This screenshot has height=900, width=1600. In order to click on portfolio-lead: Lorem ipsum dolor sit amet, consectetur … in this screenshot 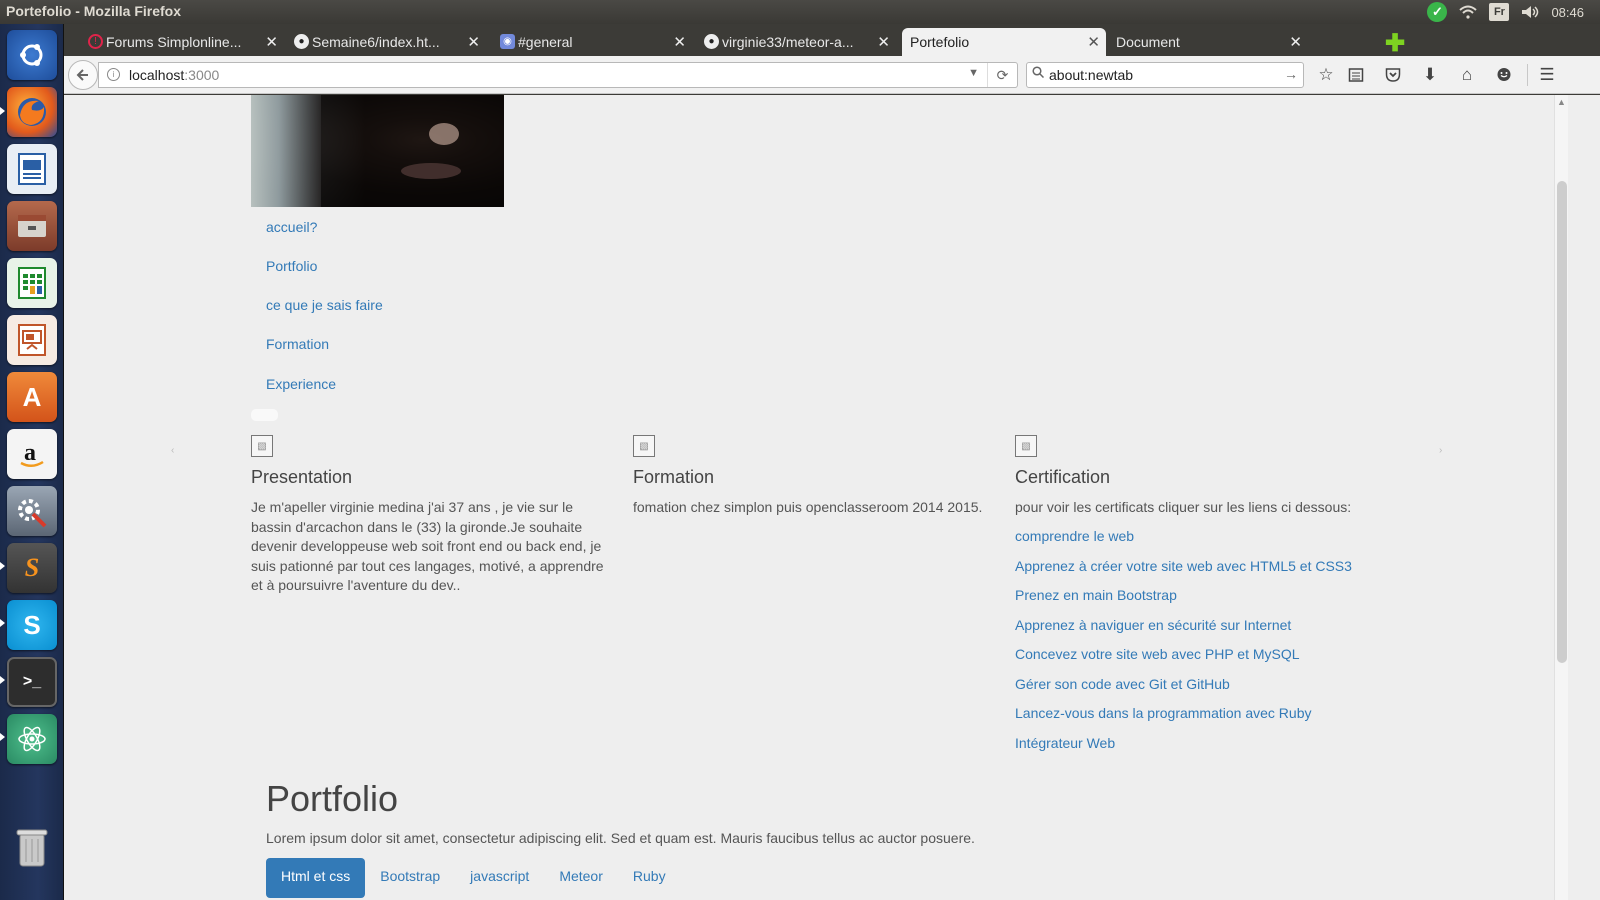, I will do `click(620, 838)`.